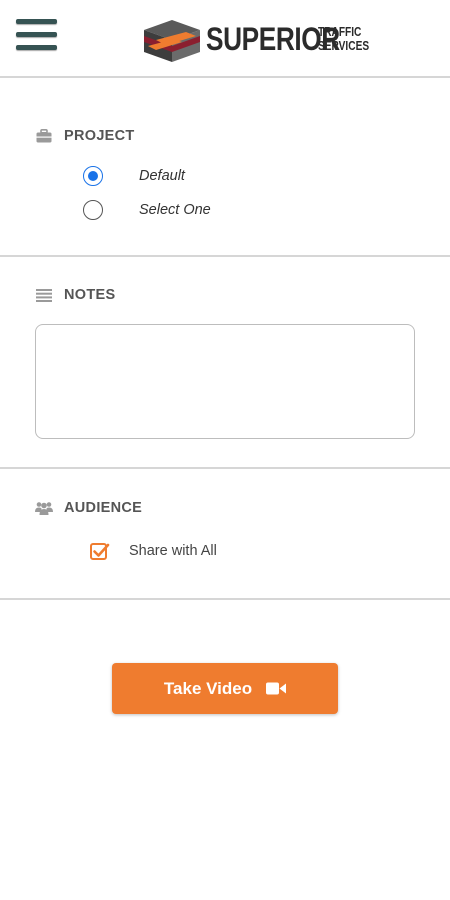 The image size is (450, 900). I want to click on notes-label: NOTES, so click(90, 295).